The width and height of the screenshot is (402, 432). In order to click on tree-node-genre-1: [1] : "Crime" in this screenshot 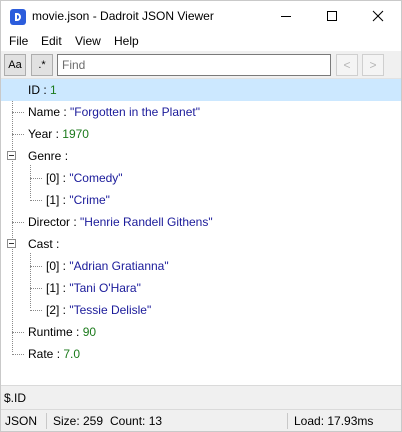, I will do `click(201, 200)`.